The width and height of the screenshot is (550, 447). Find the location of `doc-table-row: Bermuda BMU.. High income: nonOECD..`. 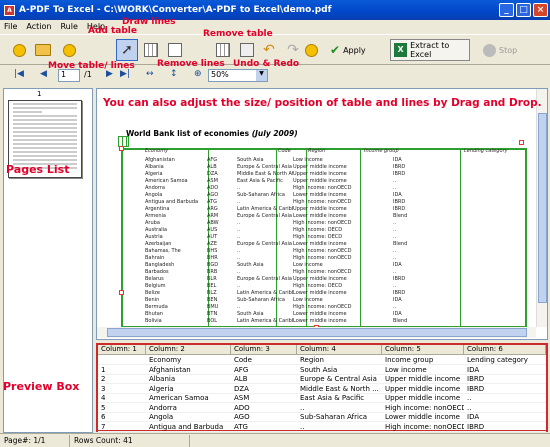

doc-table-row: Bermuda BMU.. High income: nonOECD.. is located at coordinates (290, 307).